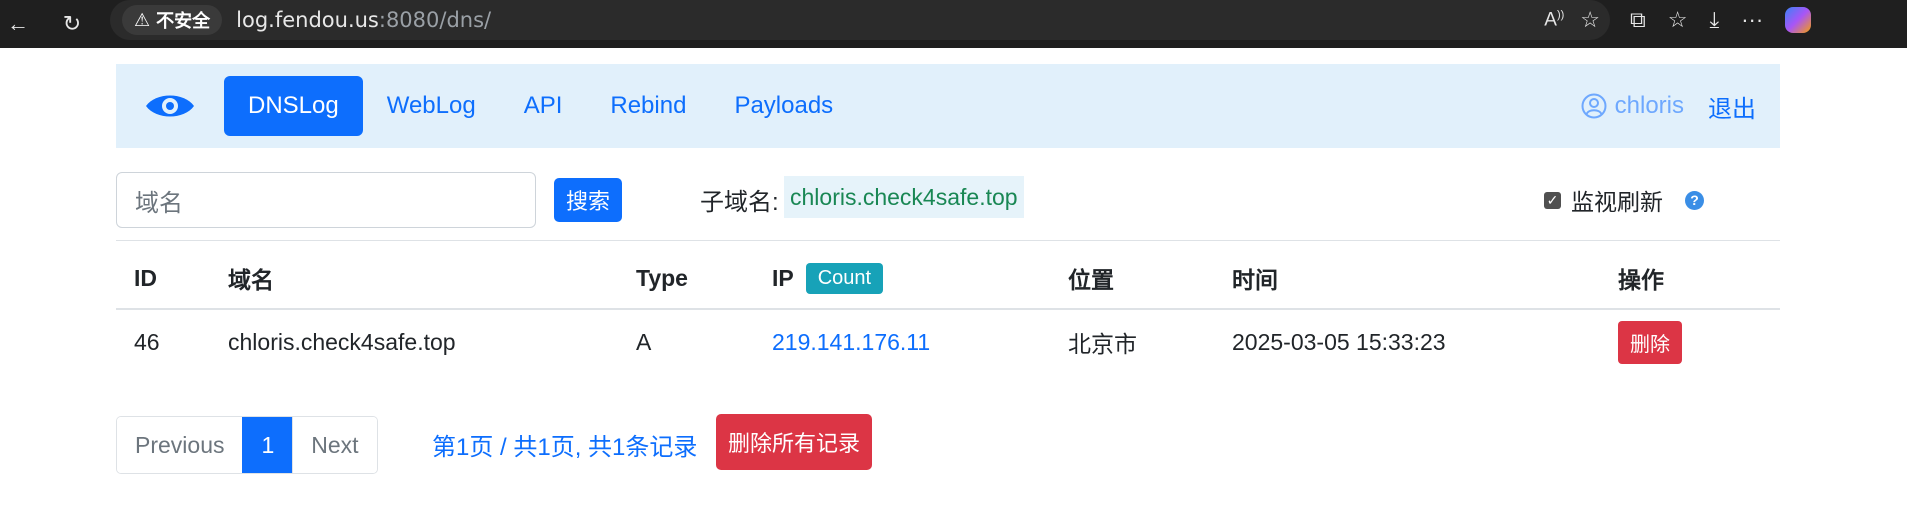 The width and height of the screenshot is (1907, 509). Describe the element at coordinates (1798, 20) in the screenshot. I see `copilot-icon` at that location.